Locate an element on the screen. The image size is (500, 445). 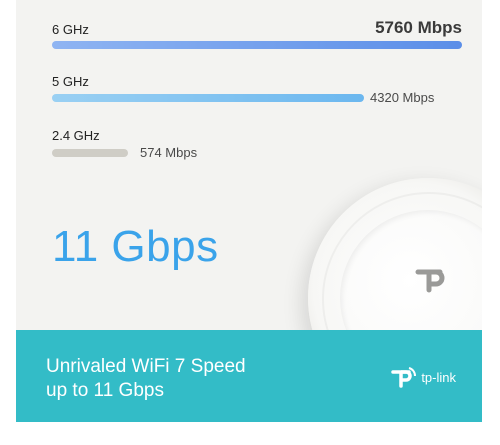
brand-logo: tp-link is located at coordinates (423, 377).